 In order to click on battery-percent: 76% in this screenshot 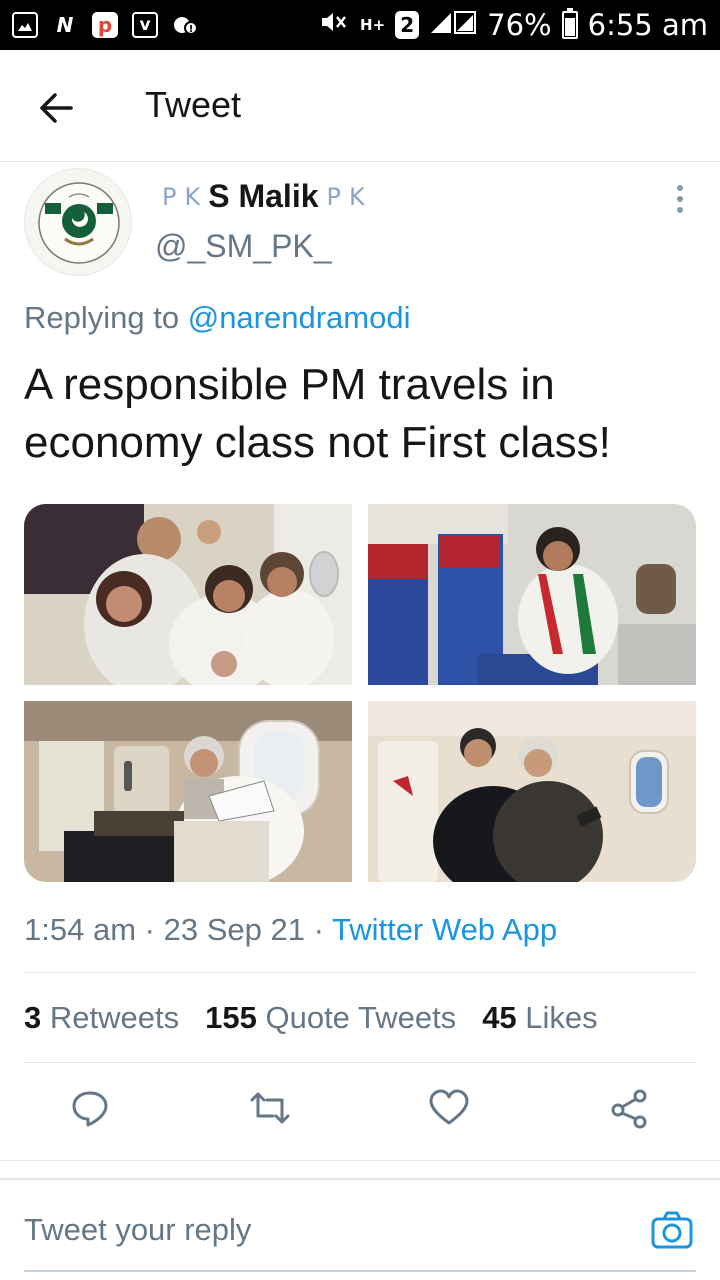, I will do `click(519, 25)`.